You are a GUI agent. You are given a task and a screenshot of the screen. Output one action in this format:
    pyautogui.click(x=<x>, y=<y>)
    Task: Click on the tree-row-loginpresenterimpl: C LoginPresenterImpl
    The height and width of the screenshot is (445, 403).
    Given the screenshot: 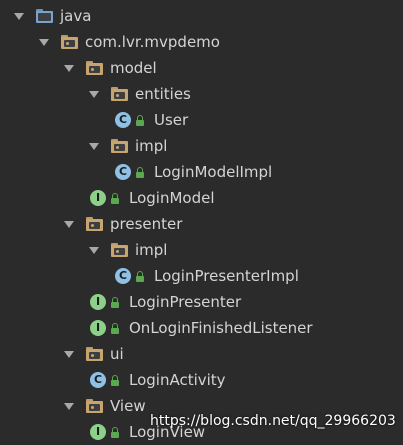 What is the action you would take?
    pyautogui.click(x=201, y=276)
    